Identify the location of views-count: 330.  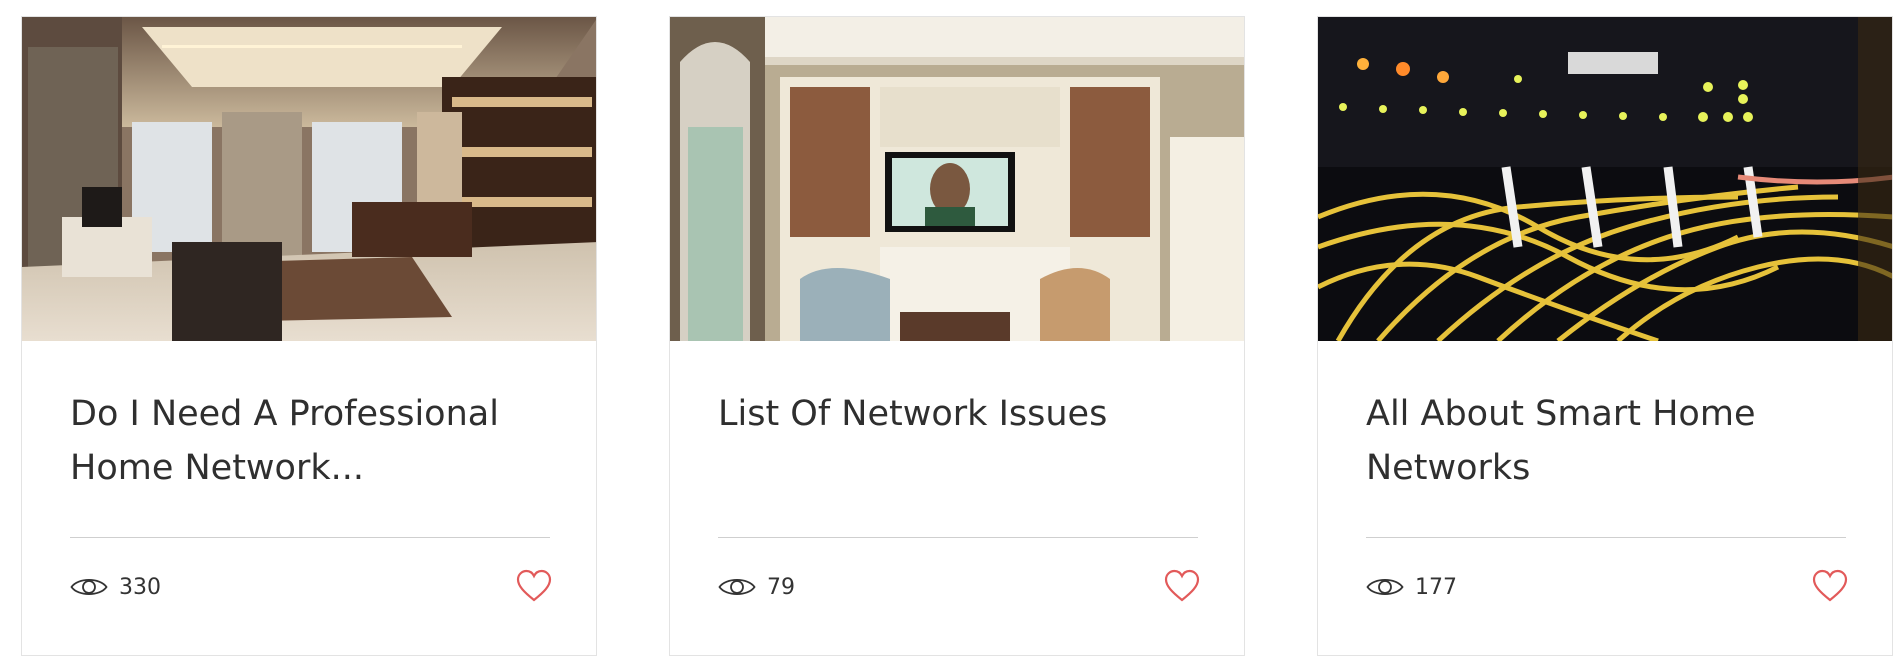
(140, 587).